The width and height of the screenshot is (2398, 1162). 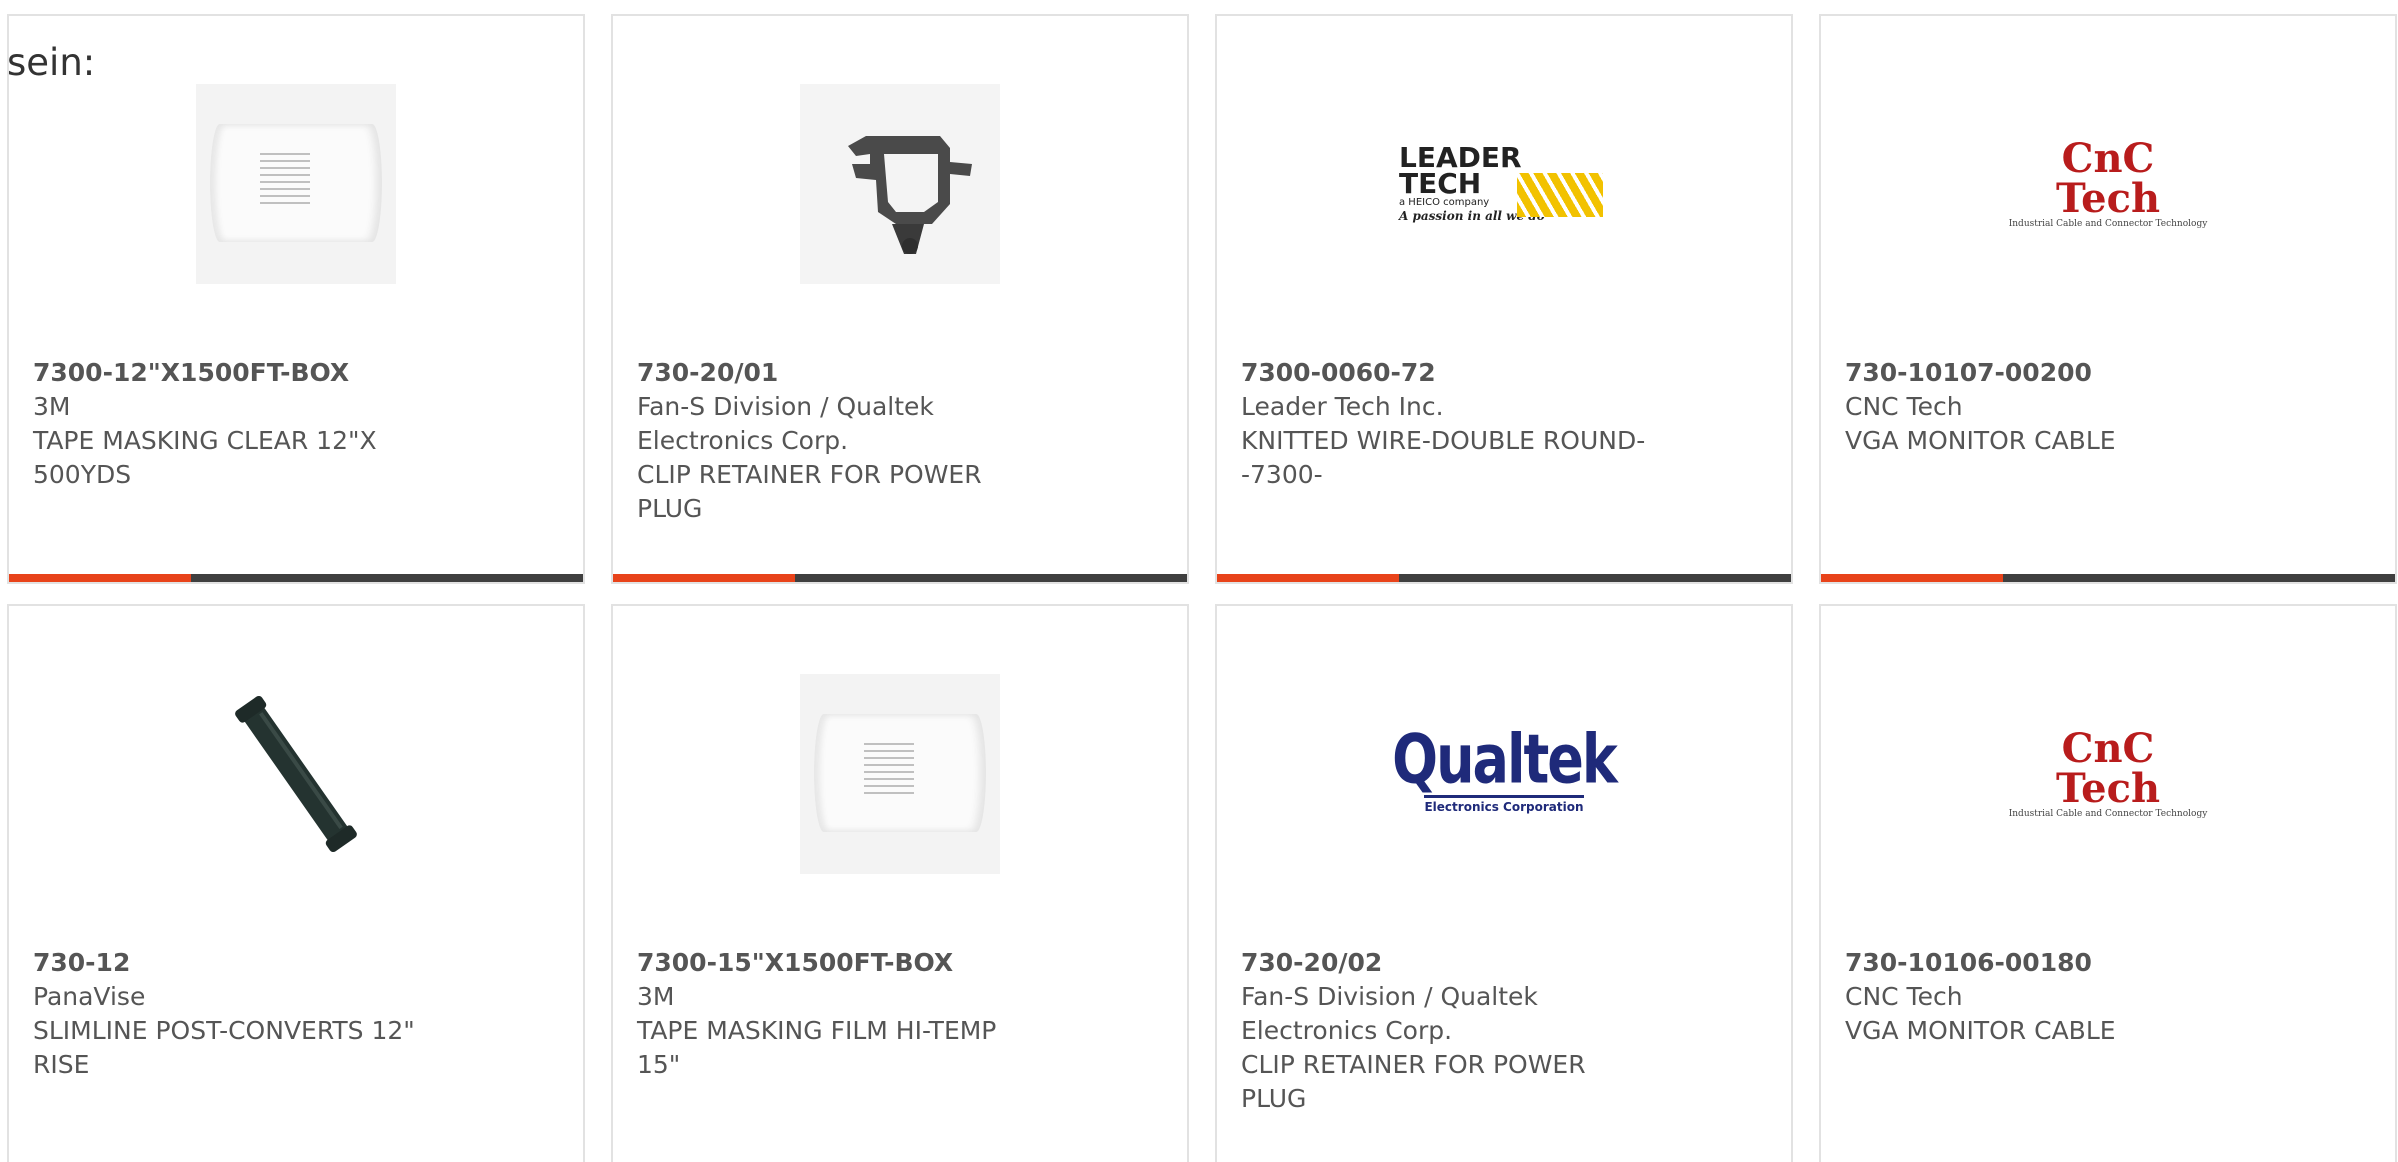 I want to click on description: TAPE MASKING FILM HI-TEMP 15", so click(x=817, y=1047).